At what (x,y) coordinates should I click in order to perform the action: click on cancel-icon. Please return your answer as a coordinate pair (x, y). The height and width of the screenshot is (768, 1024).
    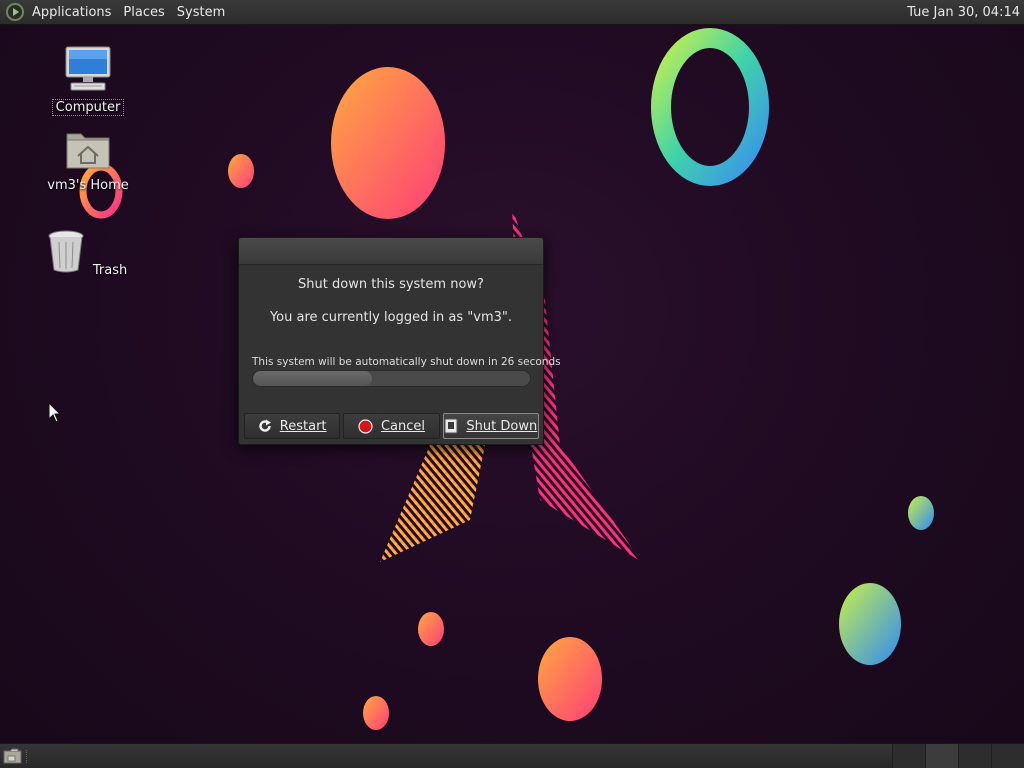
    Looking at the image, I should click on (365, 426).